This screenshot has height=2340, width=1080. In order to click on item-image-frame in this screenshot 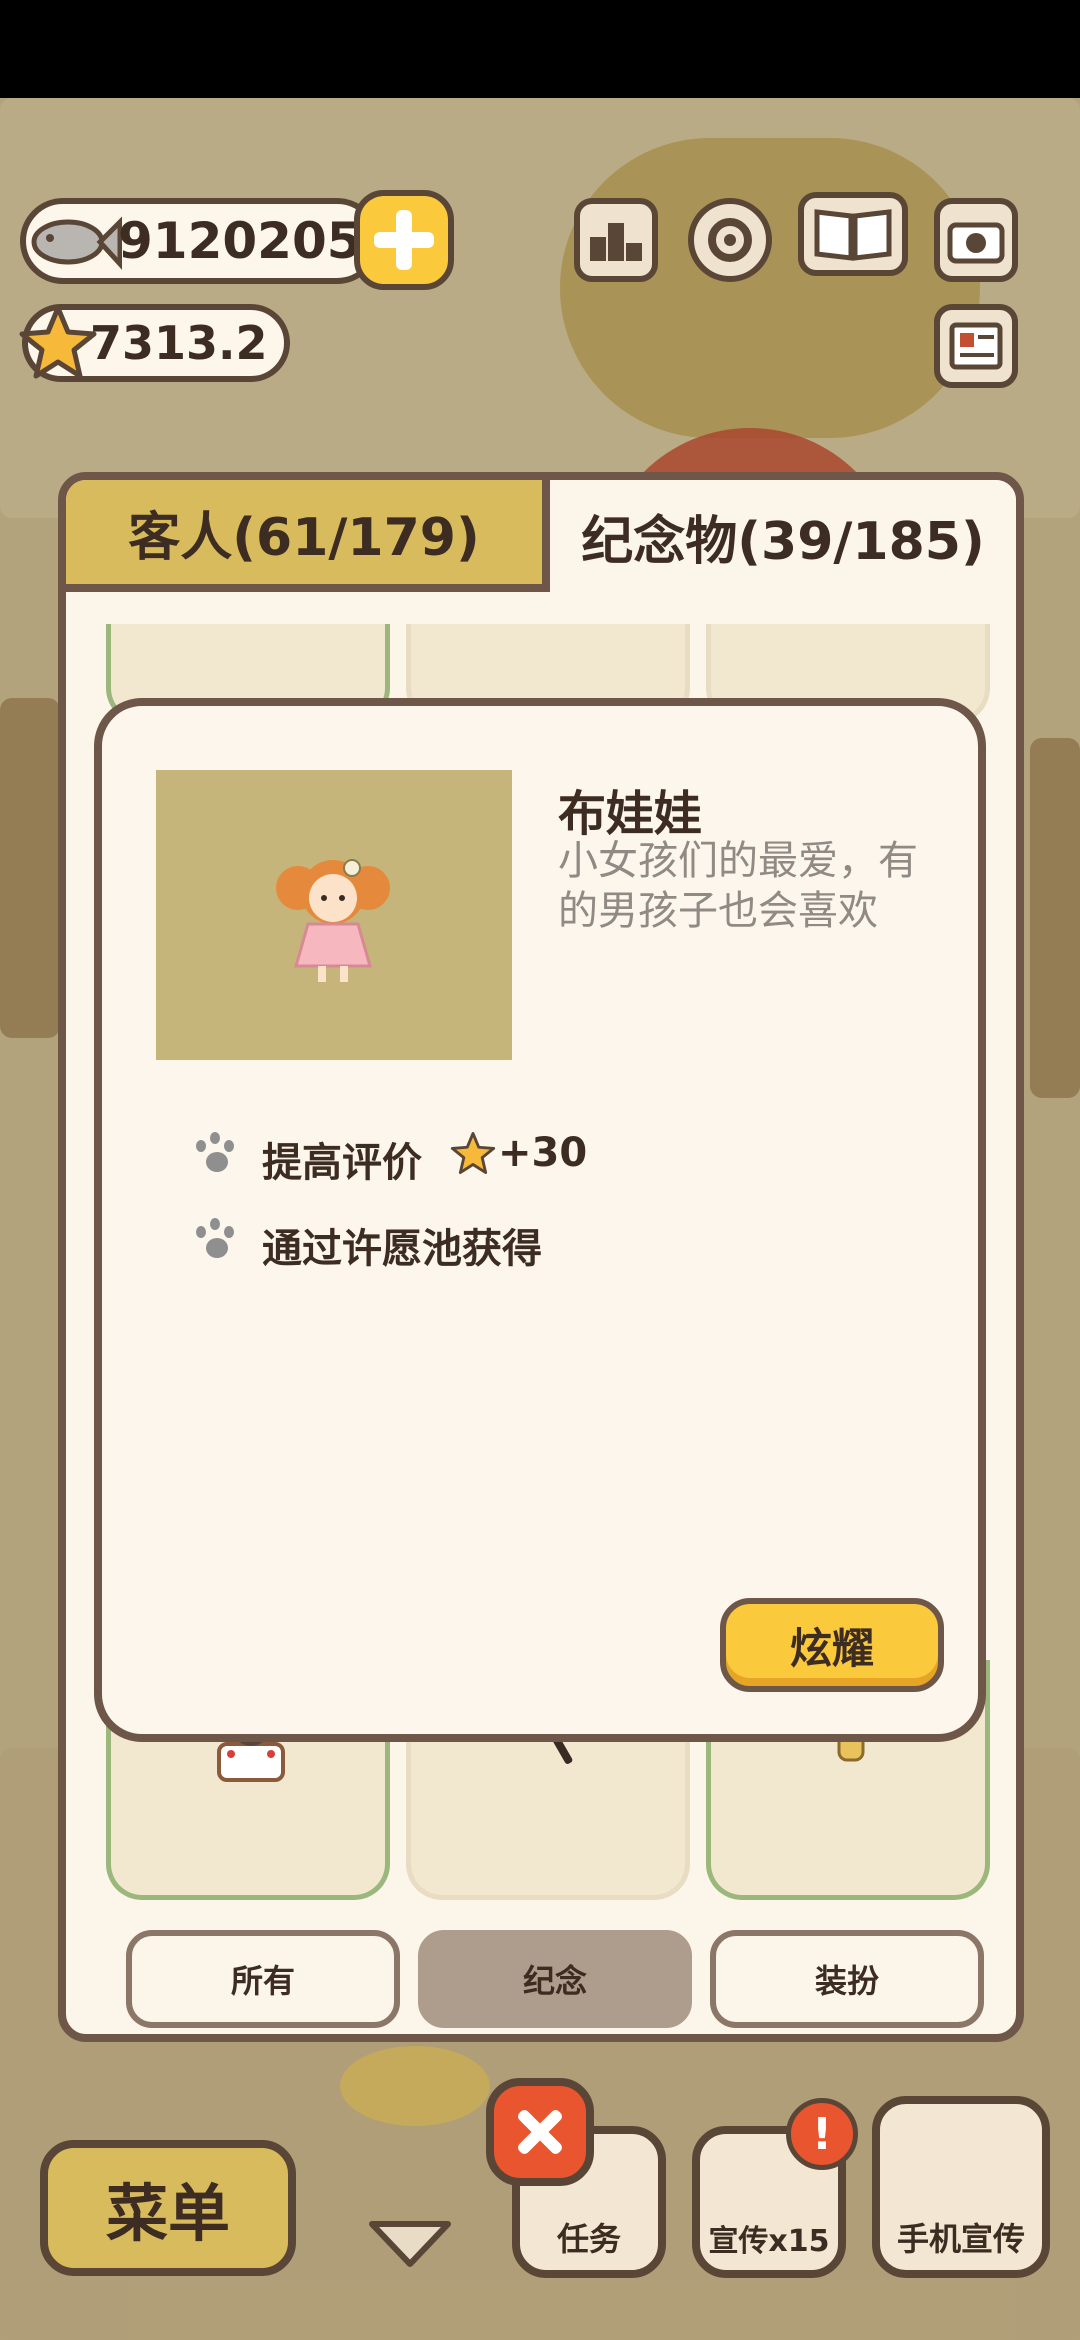, I will do `click(334, 915)`.